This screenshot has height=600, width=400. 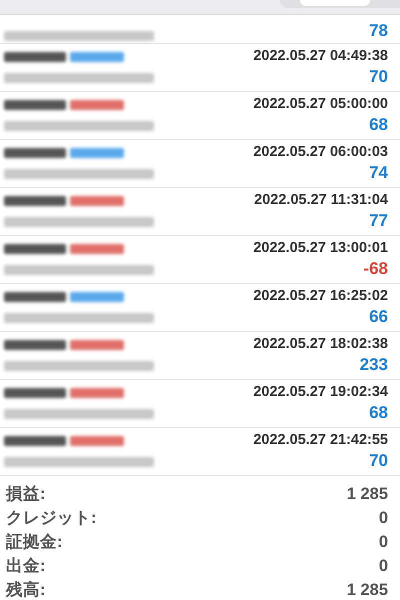 What do you see at coordinates (378, 31) in the screenshot?
I see `profit-value: 78` at bounding box center [378, 31].